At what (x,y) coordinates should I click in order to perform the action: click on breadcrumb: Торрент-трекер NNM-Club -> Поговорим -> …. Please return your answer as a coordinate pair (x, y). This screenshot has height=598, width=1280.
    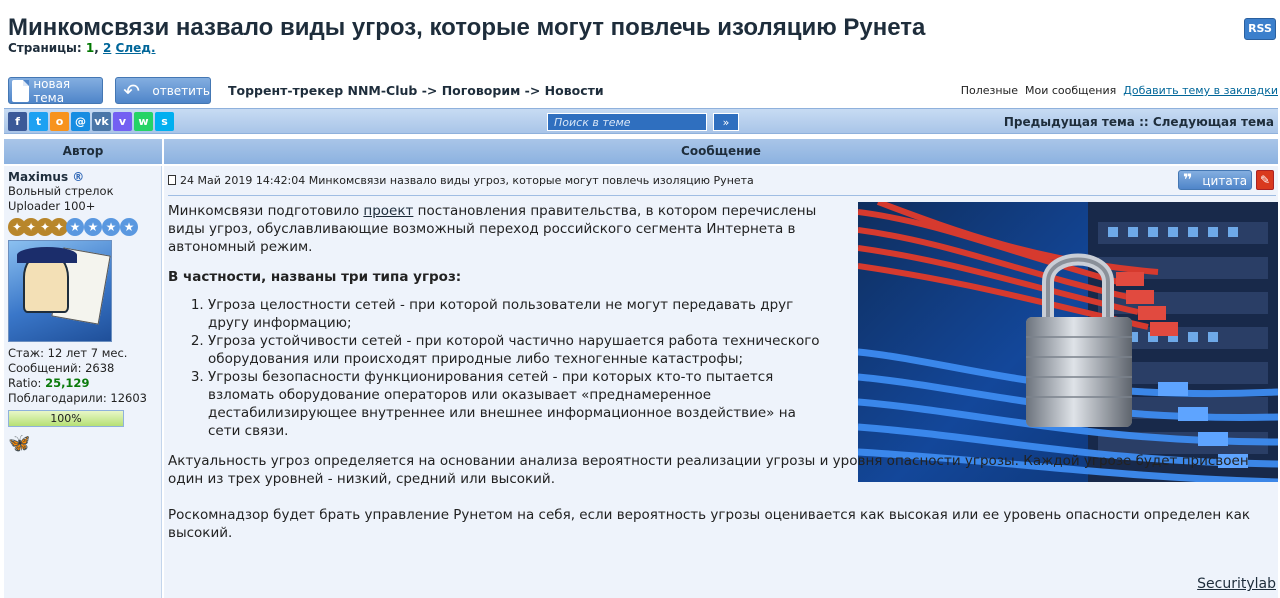
    Looking at the image, I should click on (416, 90).